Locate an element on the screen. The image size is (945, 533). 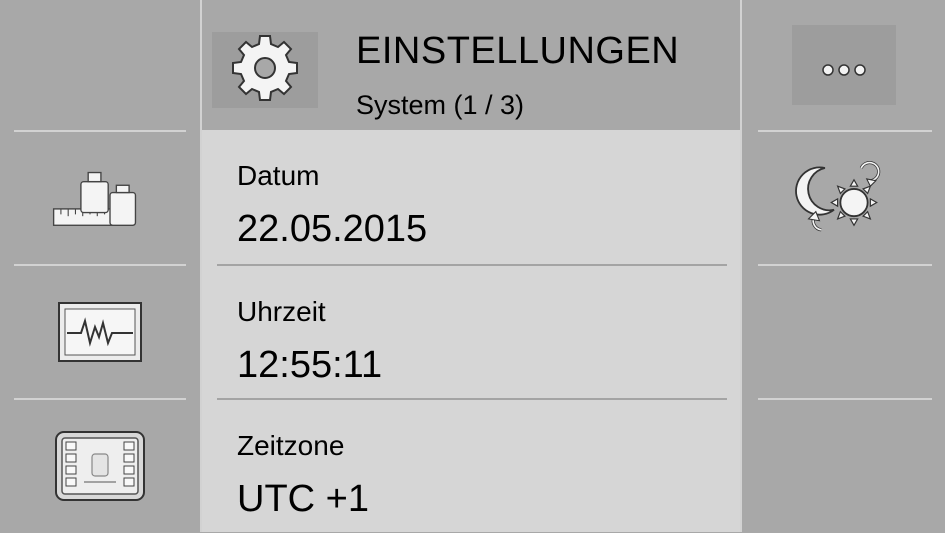
settings-icon-button is located at coordinates (265, 70).